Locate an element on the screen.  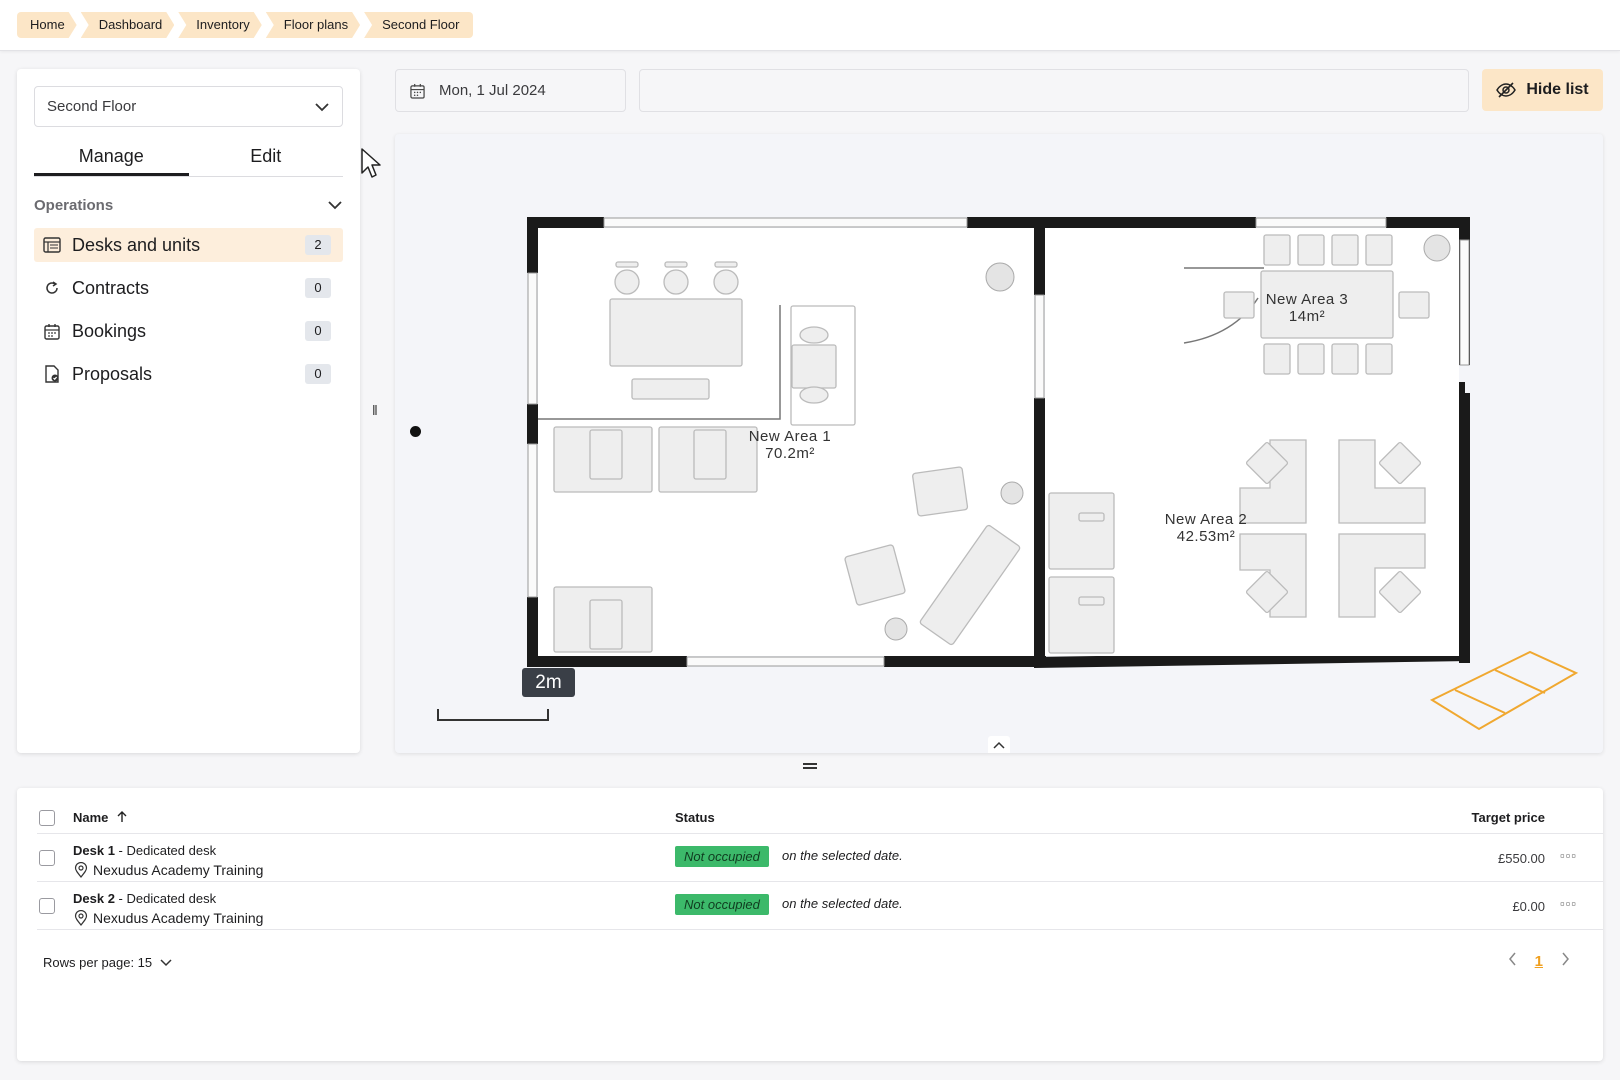
table-list-icon is located at coordinates (52, 245).